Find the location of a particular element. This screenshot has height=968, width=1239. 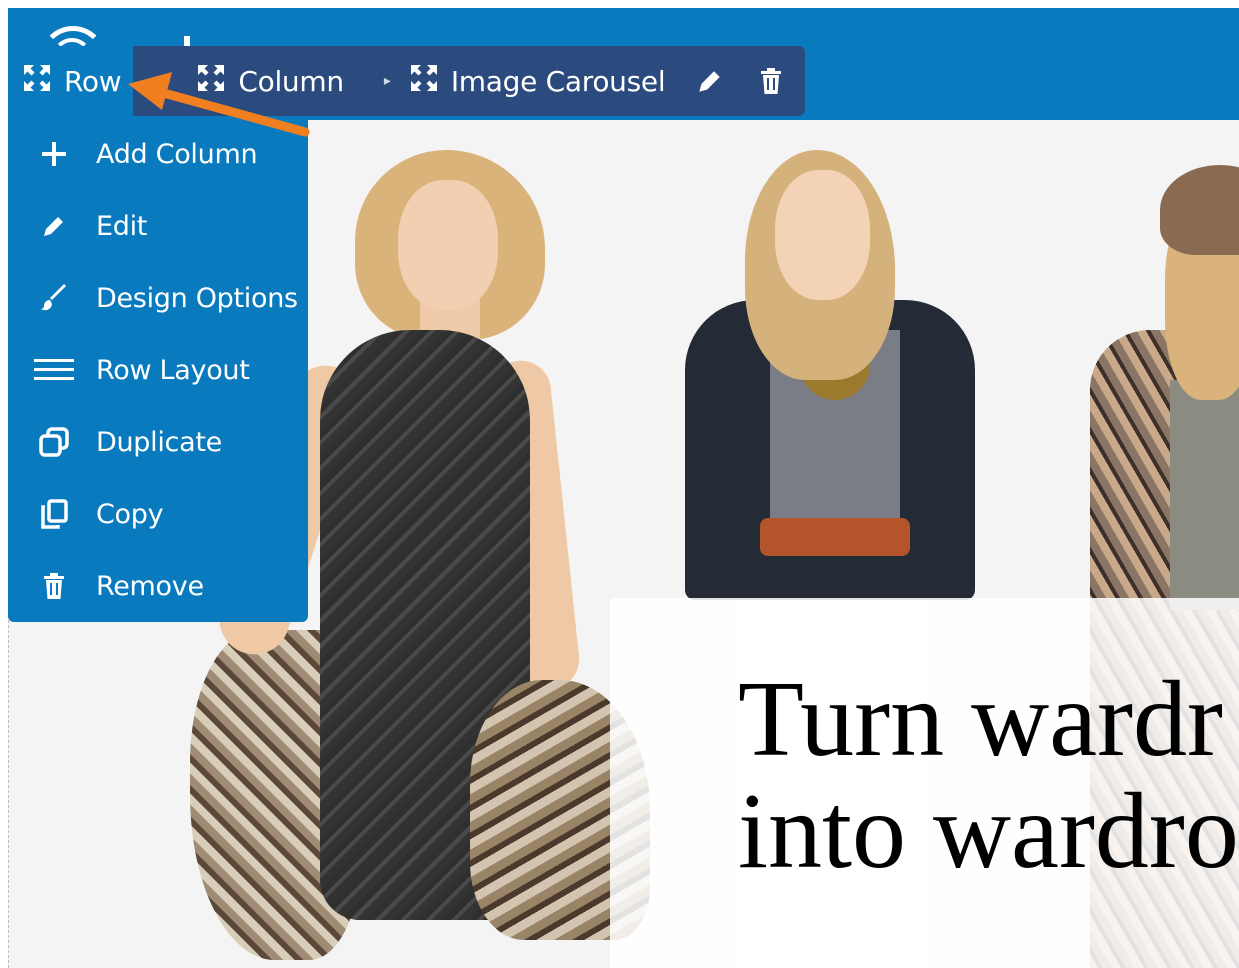

menu-item-label: Add Column is located at coordinates (177, 154).